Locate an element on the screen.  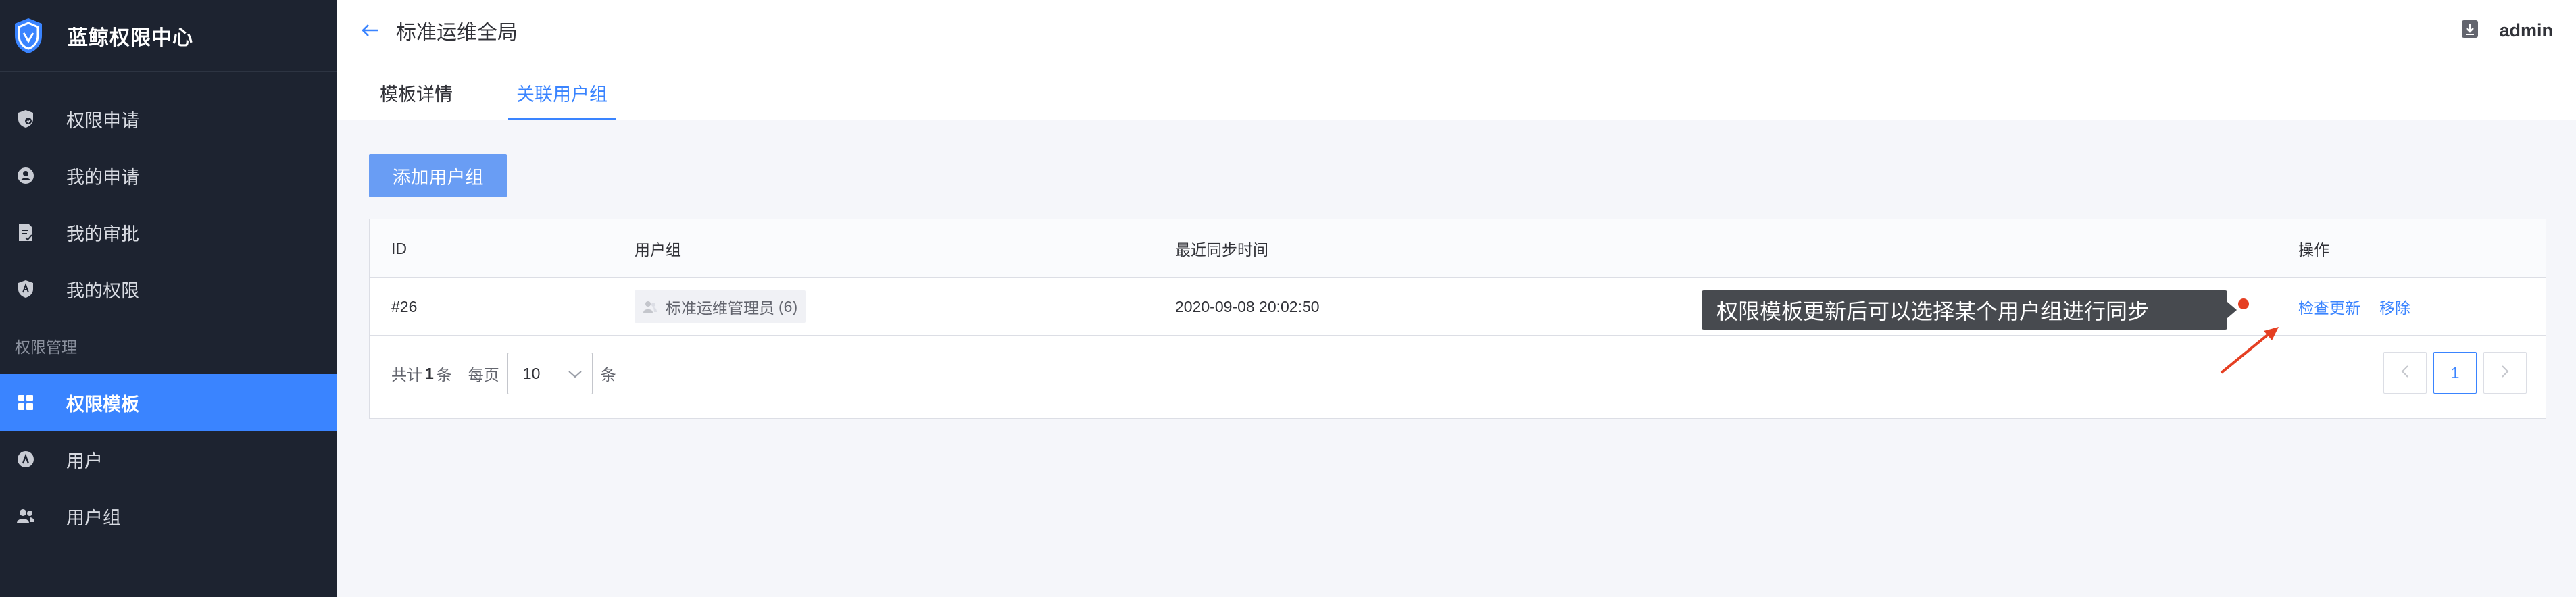
sidebar-item-label: 用户 is located at coordinates (85, 460).